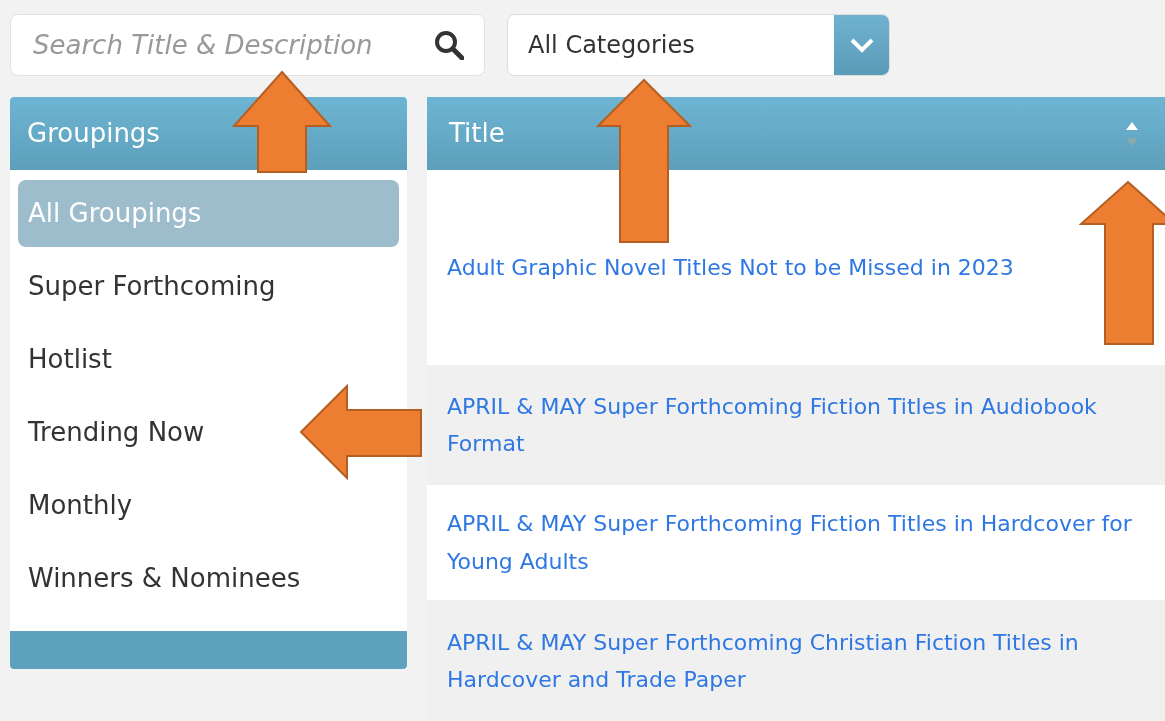 This screenshot has height=721, width=1165. What do you see at coordinates (152, 286) in the screenshot?
I see `grouping-item: Super Forthcoming` at bounding box center [152, 286].